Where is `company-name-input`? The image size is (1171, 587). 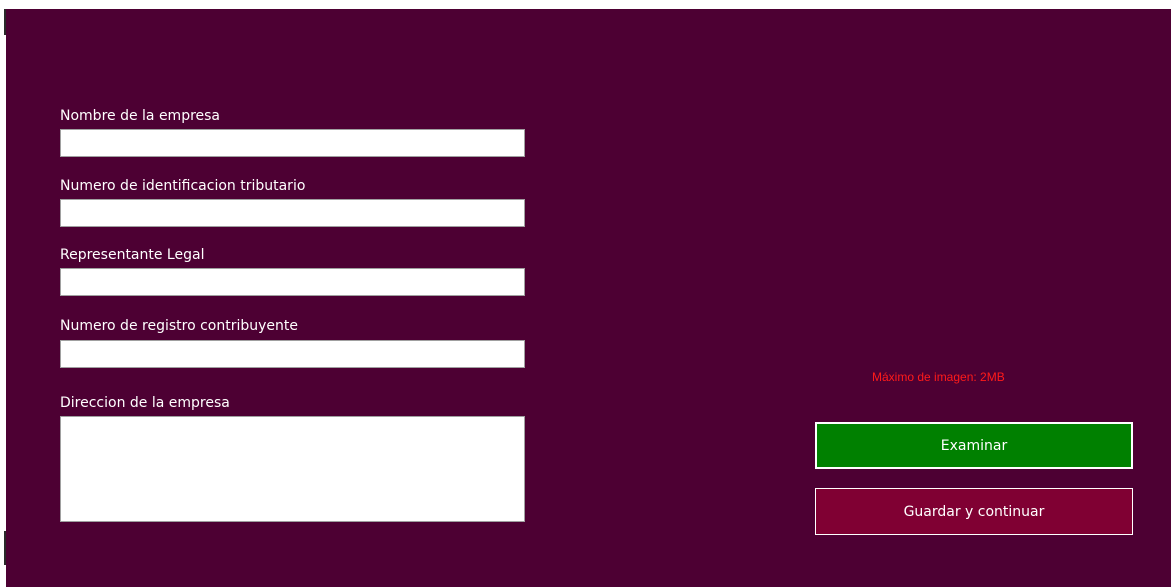
company-name-input is located at coordinates (292, 143).